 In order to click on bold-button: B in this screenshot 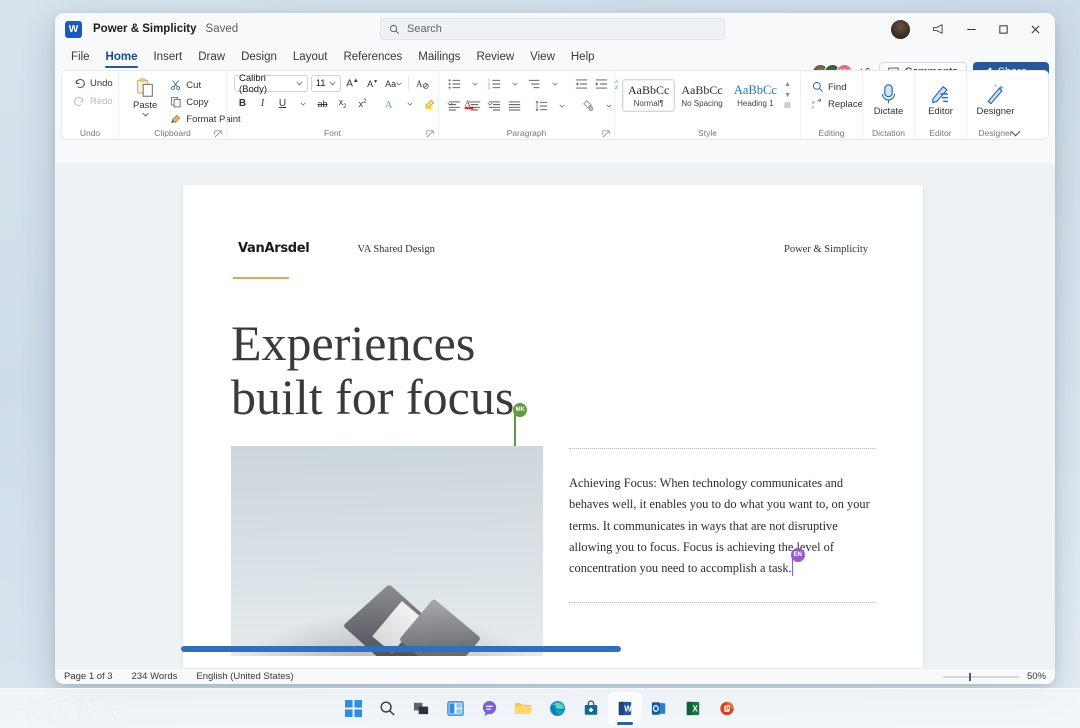, I will do `click(242, 103)`.